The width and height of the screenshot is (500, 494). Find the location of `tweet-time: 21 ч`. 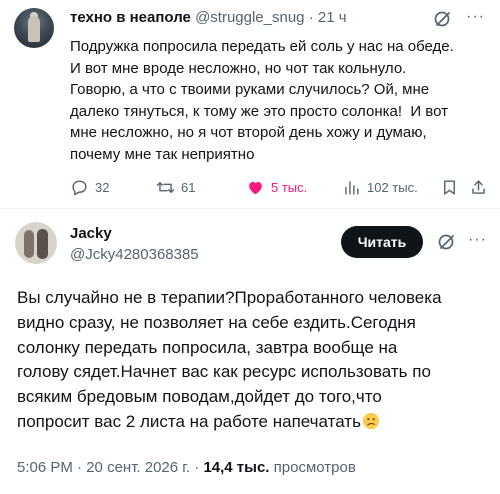

tweet-time: 21 ч is located at coordinates (332, 17).